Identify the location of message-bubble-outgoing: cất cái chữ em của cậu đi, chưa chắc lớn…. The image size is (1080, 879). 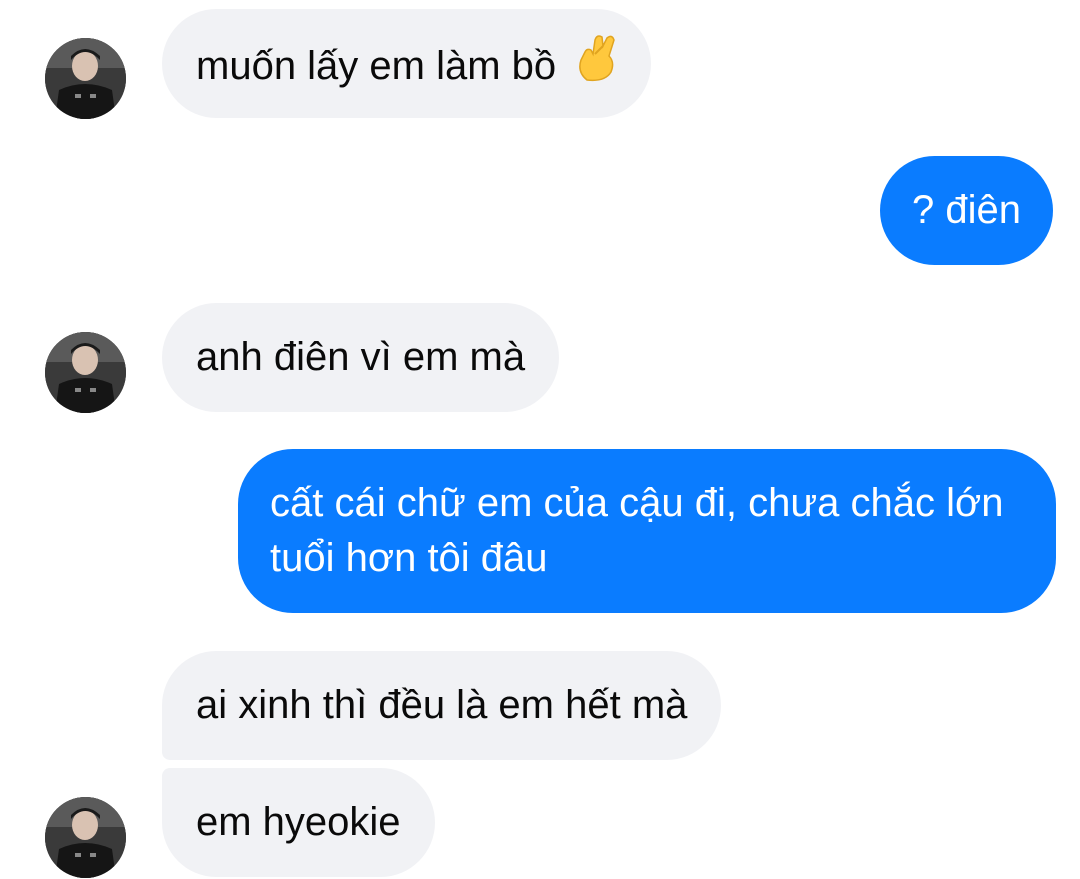
(647, 531).